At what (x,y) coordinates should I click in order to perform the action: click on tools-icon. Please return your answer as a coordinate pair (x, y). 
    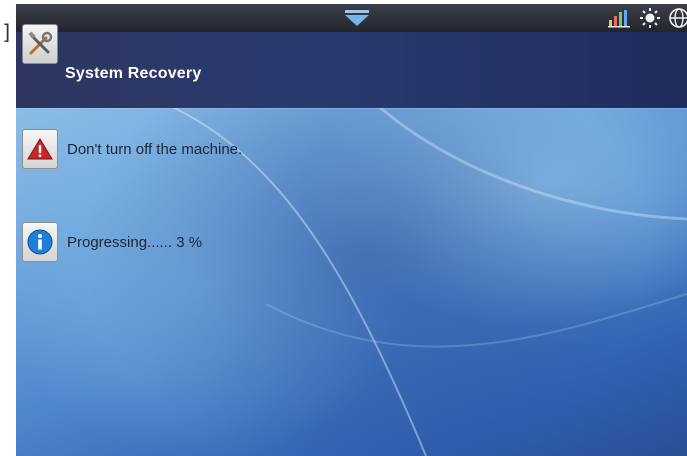
    Looking at the image, I should click on (40, 44).